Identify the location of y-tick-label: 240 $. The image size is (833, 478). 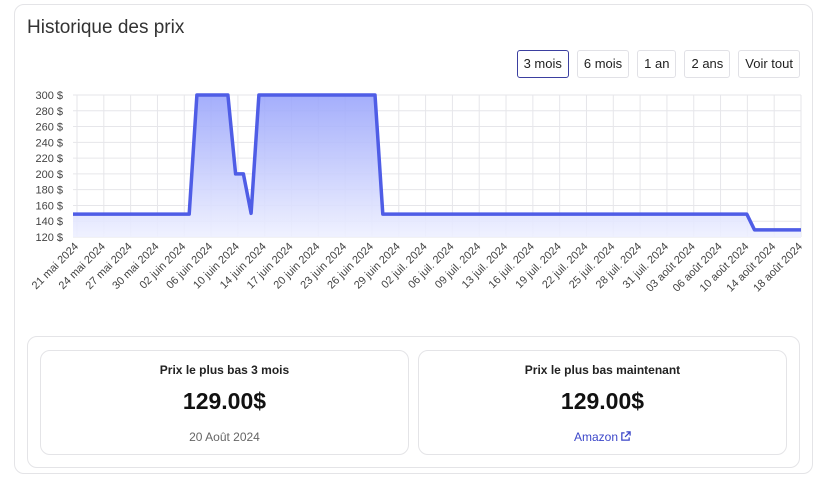
(49, 143).